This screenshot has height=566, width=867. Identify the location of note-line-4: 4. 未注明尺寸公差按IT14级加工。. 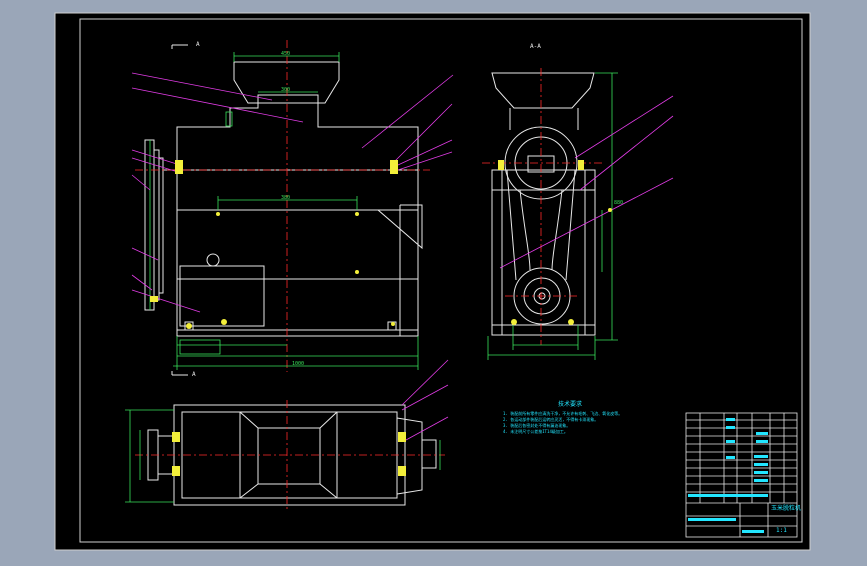
(535, 431).